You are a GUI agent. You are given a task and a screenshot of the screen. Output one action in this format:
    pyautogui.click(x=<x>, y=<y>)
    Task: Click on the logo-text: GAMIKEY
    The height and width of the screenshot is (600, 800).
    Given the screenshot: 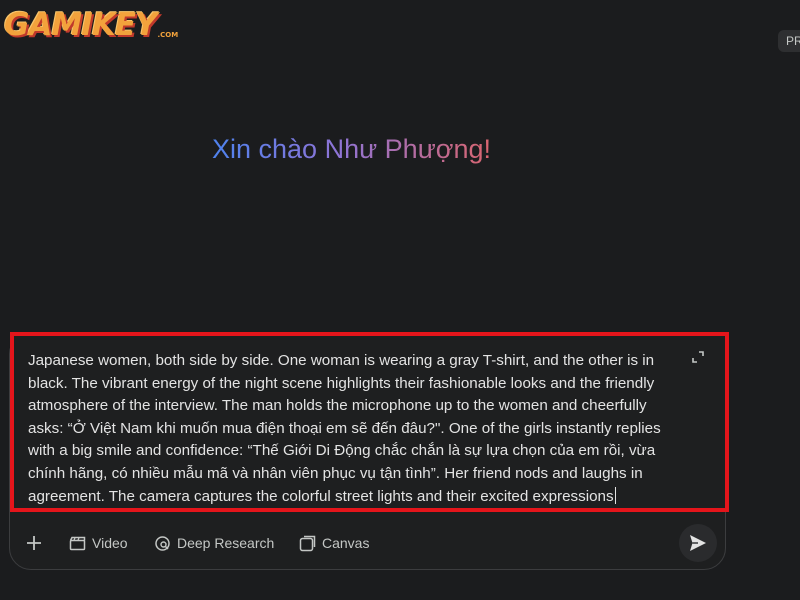 What is the action you would take?
    pyautogui.click(x=80, y=25)
    